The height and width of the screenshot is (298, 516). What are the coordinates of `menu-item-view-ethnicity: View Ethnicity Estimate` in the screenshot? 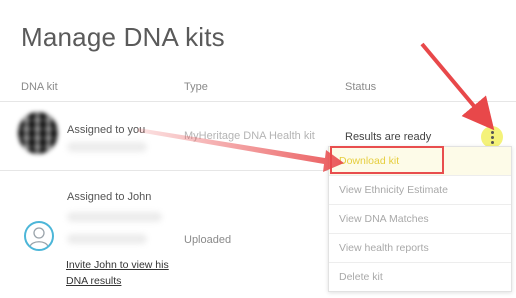 It's located at (420, 190).